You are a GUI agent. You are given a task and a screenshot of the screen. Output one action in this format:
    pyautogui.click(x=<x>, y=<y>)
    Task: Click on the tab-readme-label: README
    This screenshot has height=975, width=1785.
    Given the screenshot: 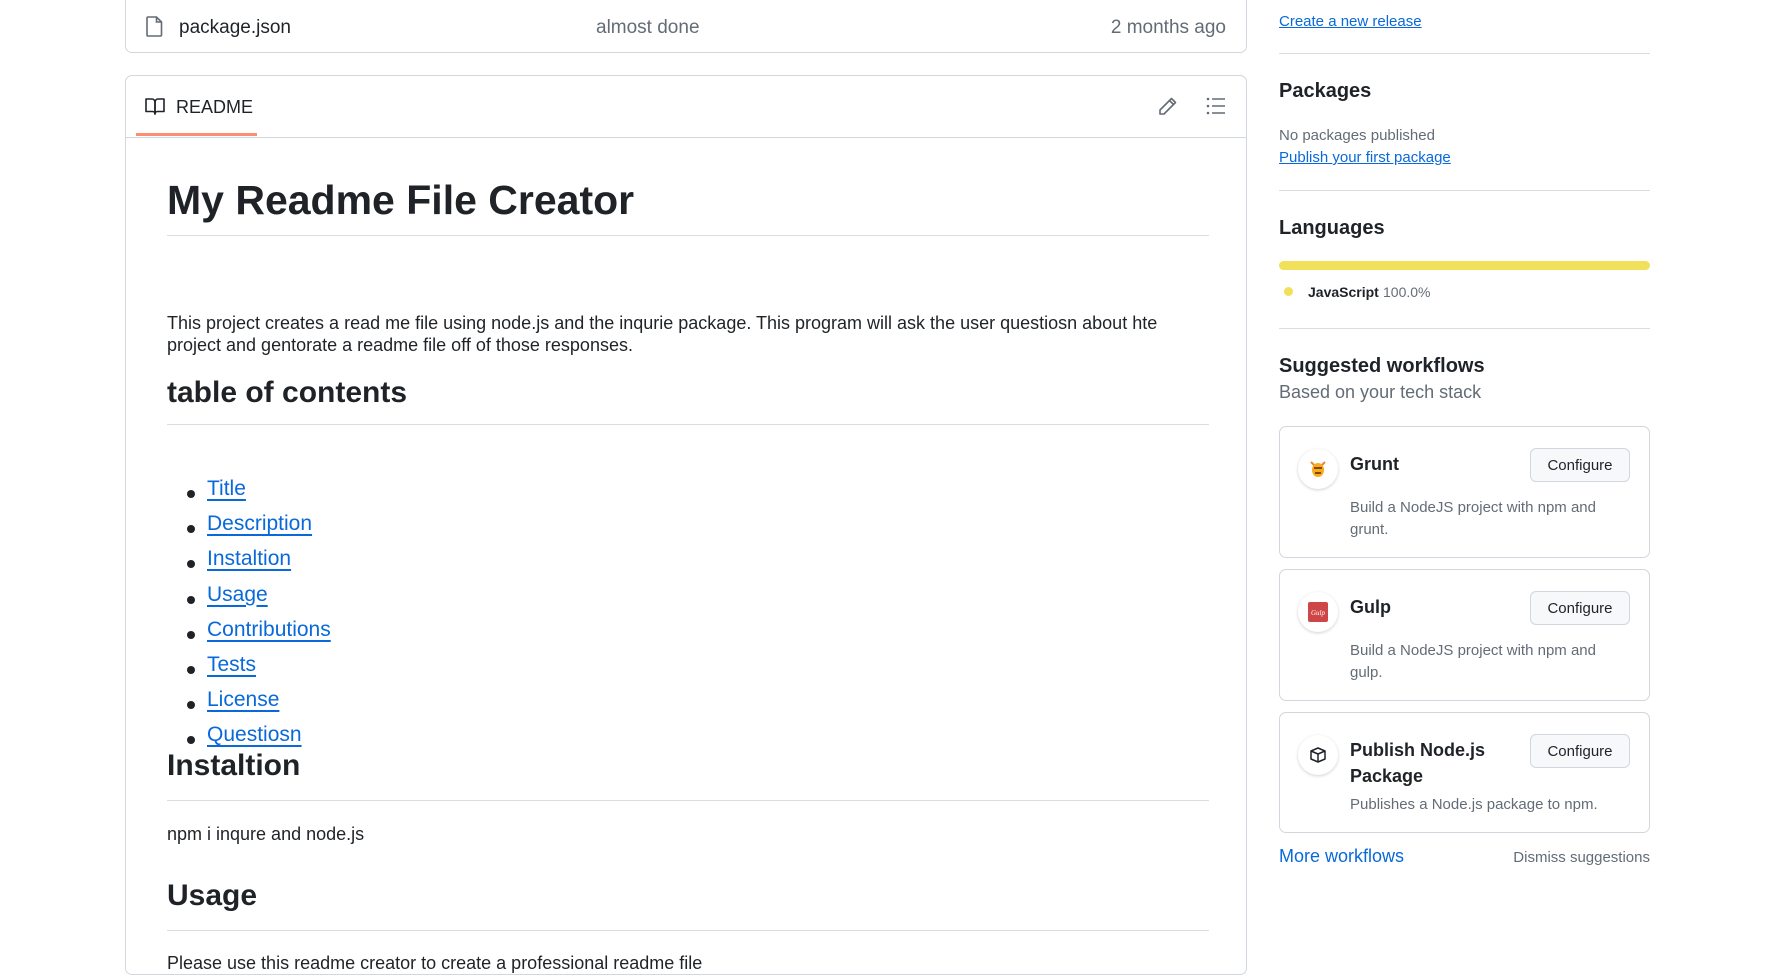 What is the action you would take?
    pyautogui.click(x=215, y=107)
    